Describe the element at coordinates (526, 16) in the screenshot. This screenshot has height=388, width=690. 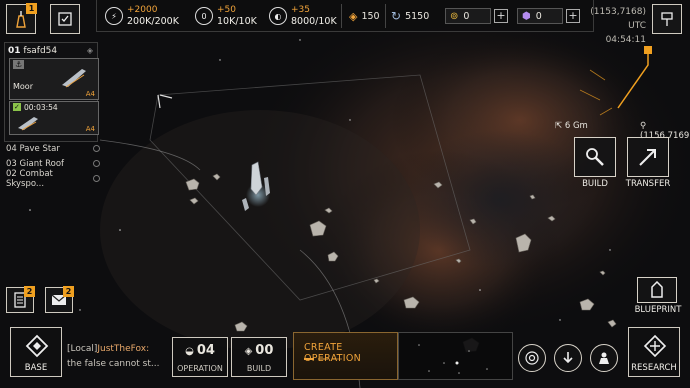
I see `premium-icon: ⬢` at that location.